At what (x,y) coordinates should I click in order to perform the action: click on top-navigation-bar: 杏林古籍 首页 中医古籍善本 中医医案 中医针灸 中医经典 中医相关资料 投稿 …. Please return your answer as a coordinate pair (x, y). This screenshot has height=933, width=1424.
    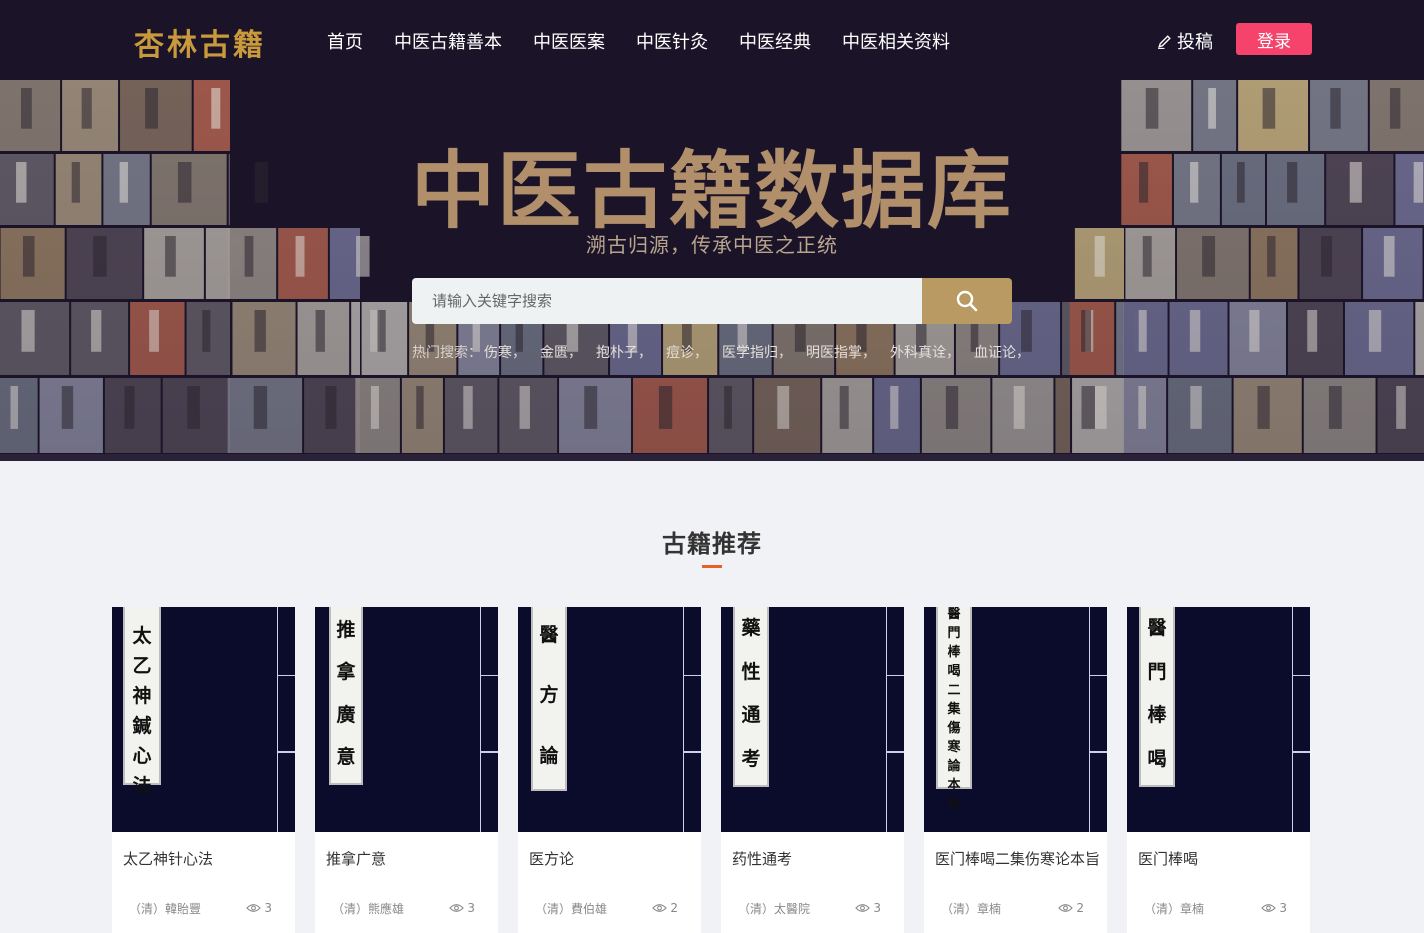
    Looking at the image, I should click on (712, 39).